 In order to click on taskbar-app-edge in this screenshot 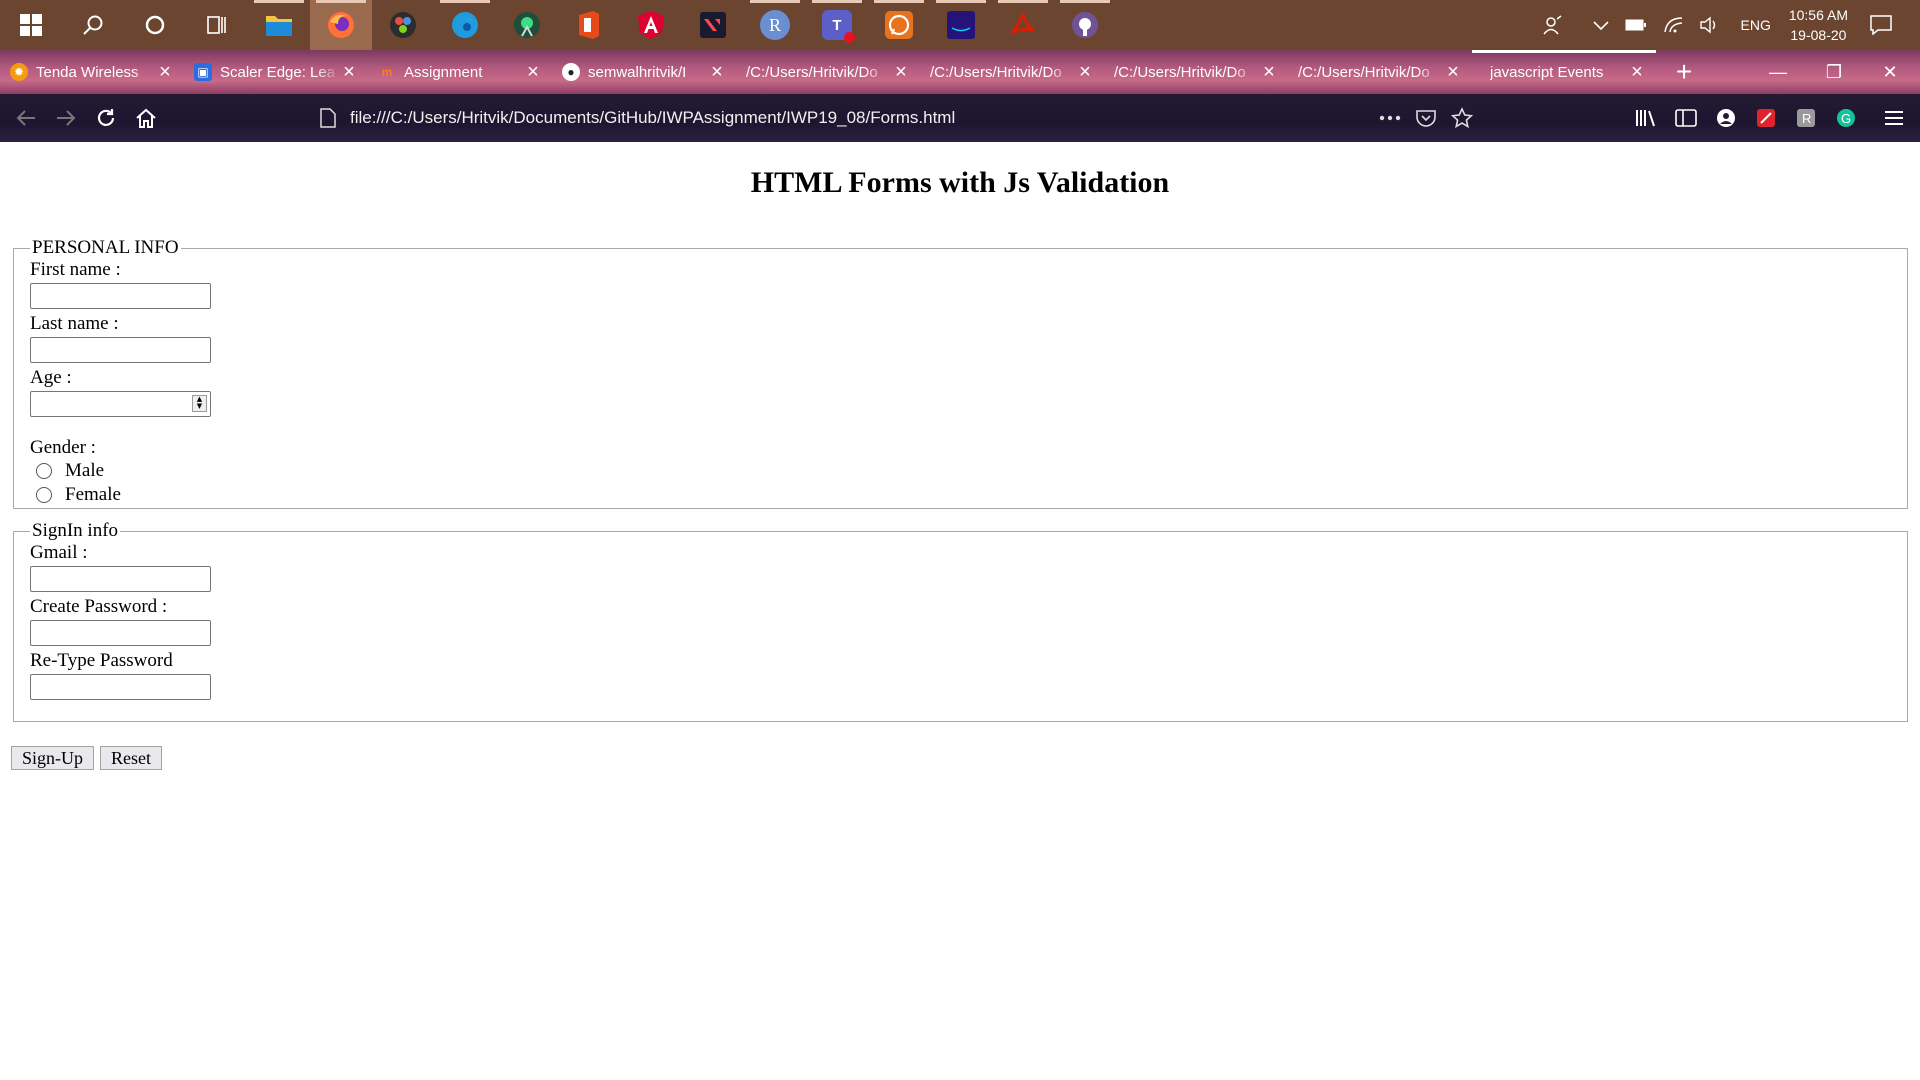, I will do `click(465, 25)`.